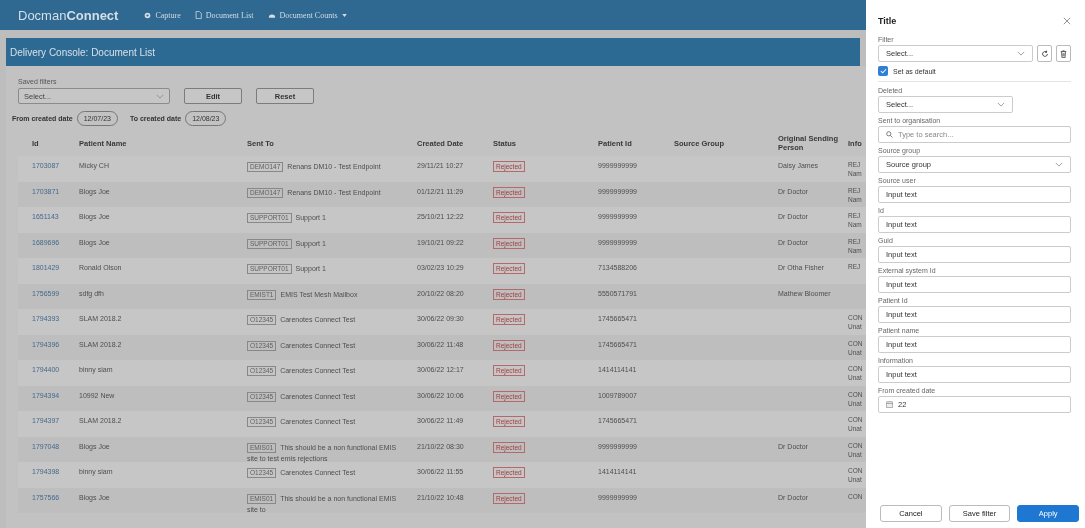 Image resolution: width=1085 pixels, height=528 pixels. Describe the element at coordinates (883, 71) in the screenshot. I see `checkbox` at that location.